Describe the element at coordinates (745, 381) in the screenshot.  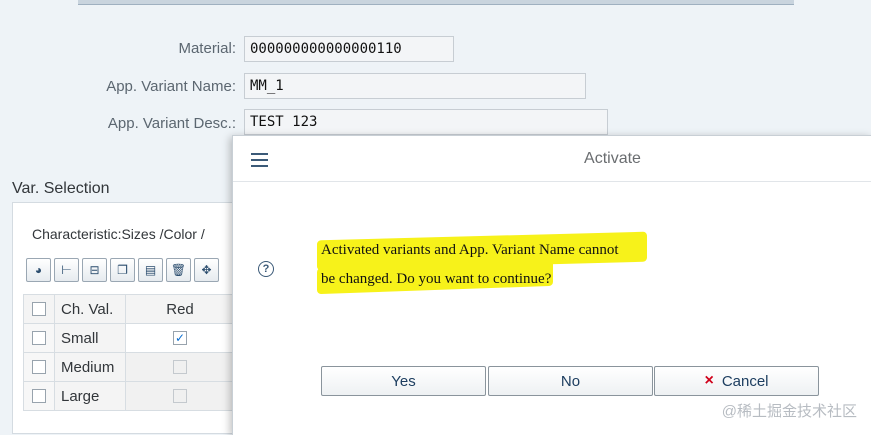
I see `cancel-label: Cancel` at that location.